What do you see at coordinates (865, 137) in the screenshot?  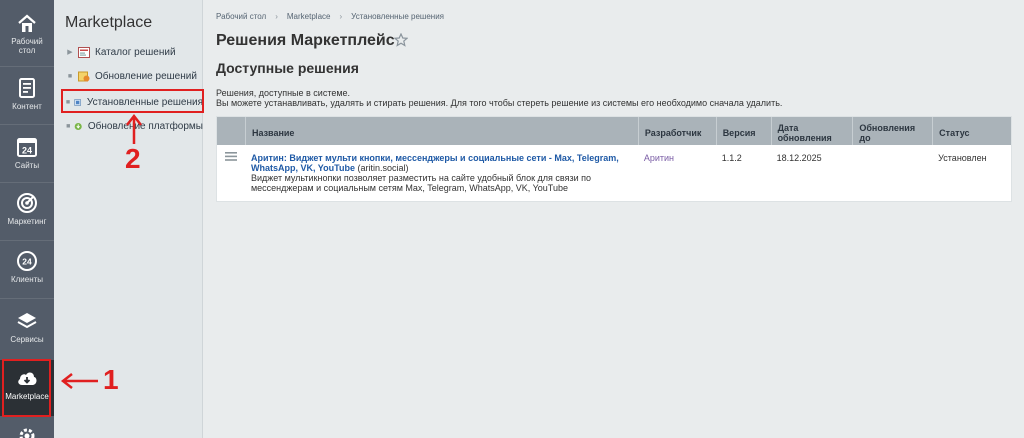 I see `header-updates-line: до` at bounding box center [865, 137].